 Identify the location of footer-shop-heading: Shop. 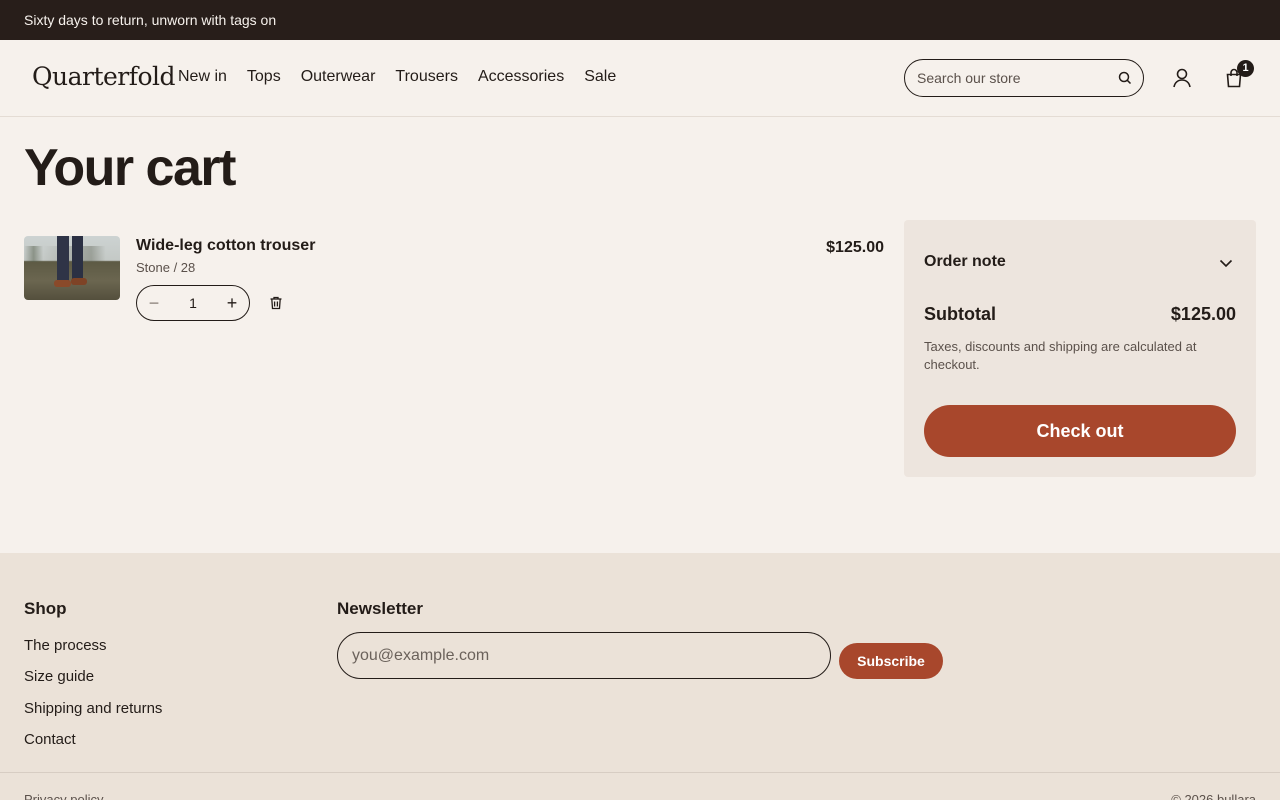
(45, 608).